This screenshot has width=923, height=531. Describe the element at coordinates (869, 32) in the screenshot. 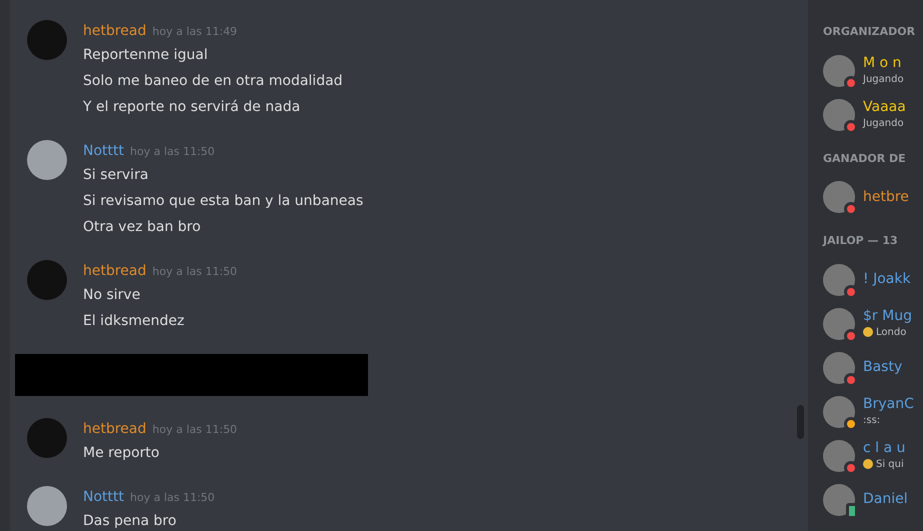

I see `member-group-header: ORGANIZADOR` at that location.